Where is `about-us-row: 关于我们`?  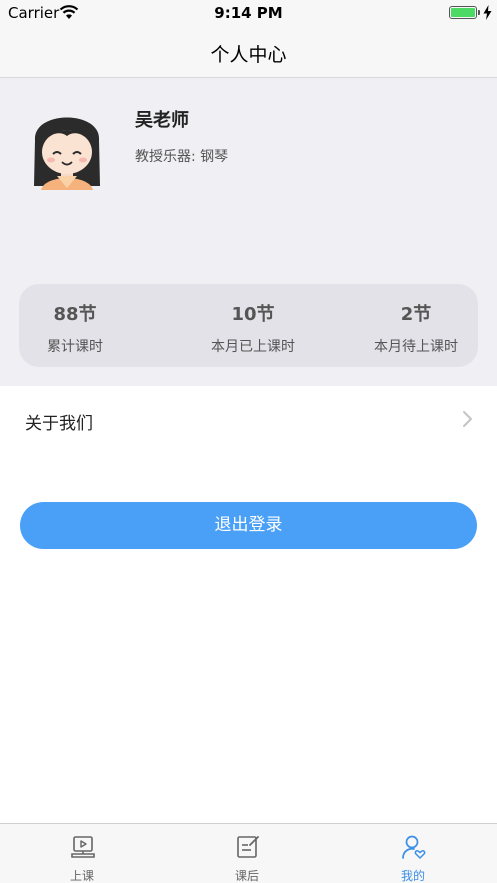 about-us-row: 关于我们 is located at coordinates (248, 419).